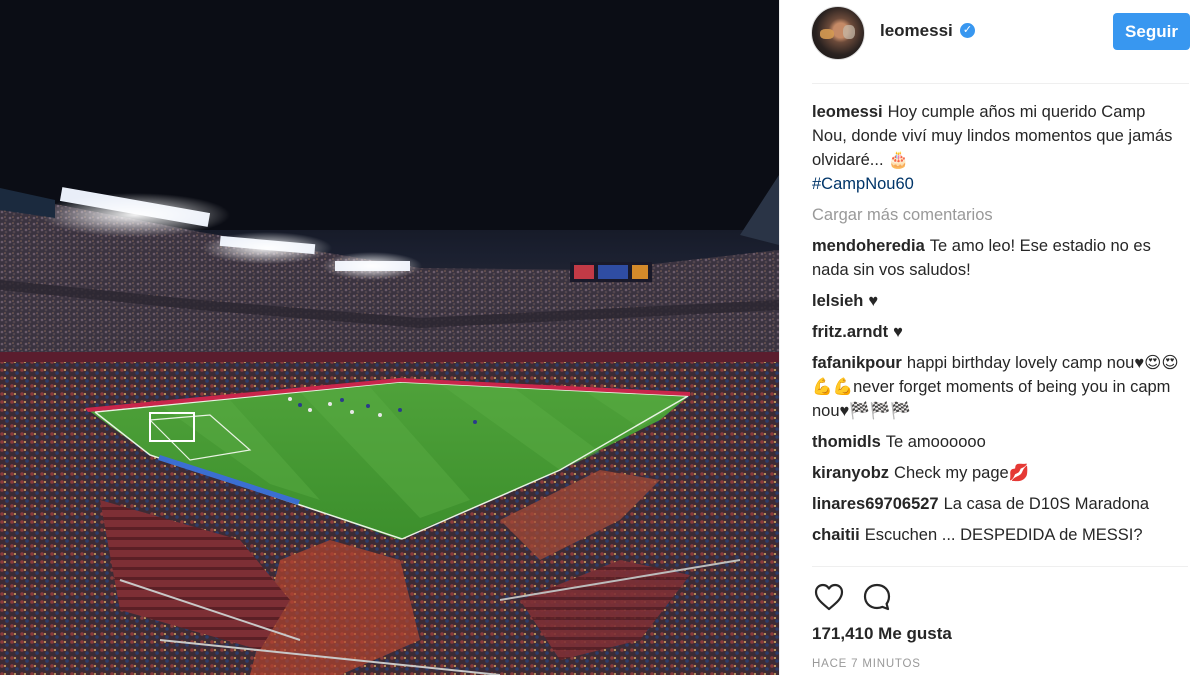  I want to click on post-timestamp: HACE 7 MINUTOS, so click(866, 664).